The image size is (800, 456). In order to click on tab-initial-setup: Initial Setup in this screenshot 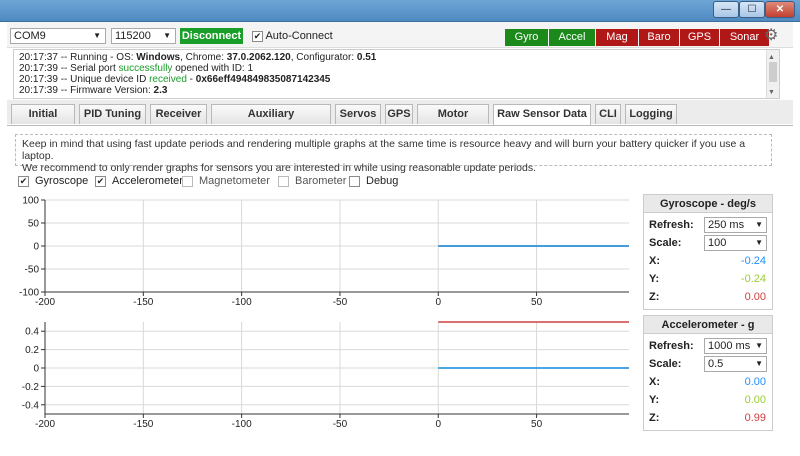, I will do `click(43, 121)`.